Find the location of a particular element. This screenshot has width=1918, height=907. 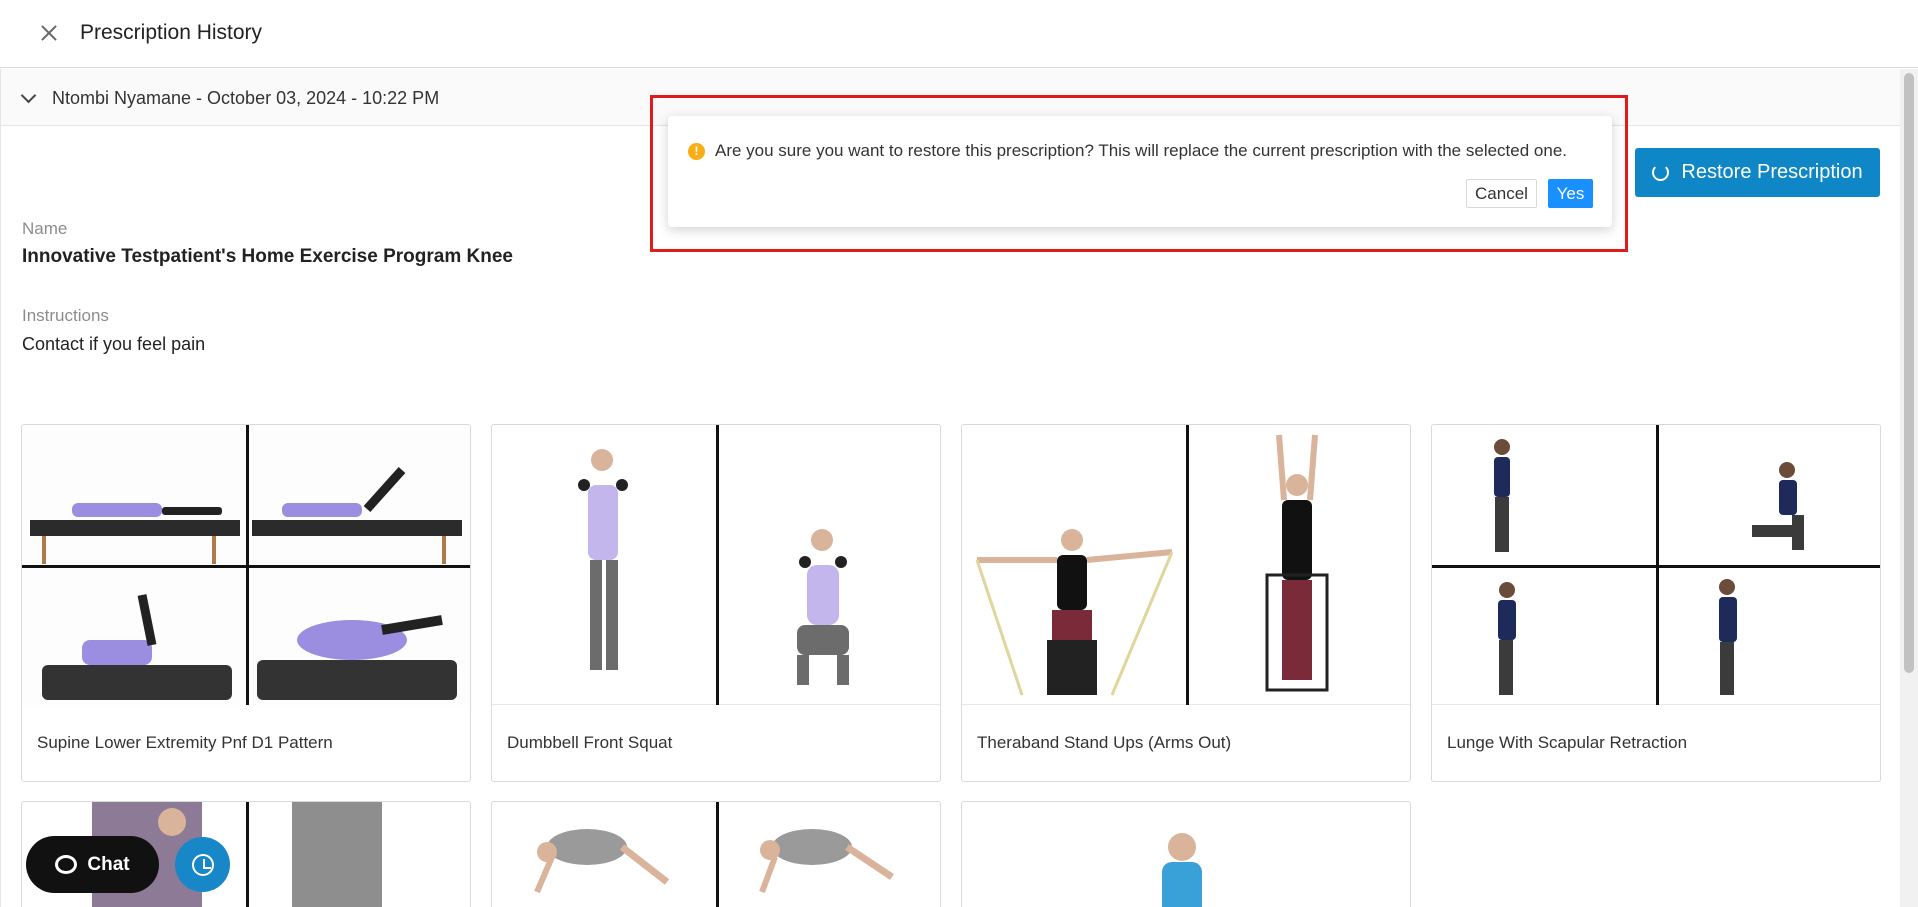

chat-bubble-icon is located at coordinates (66, 864).